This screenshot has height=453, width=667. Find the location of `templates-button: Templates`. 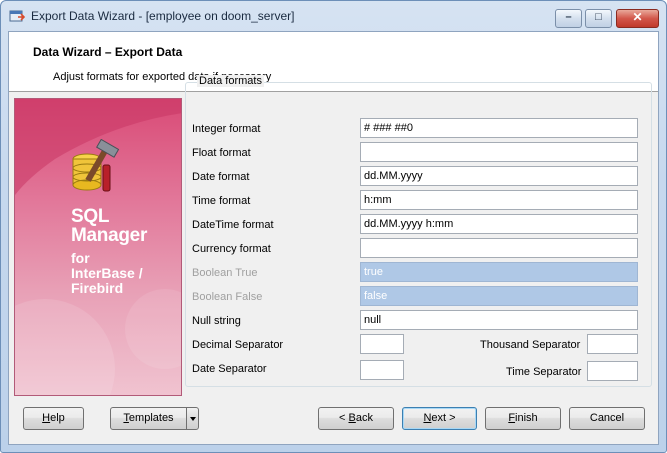

templates-button: Templates is located at coordinates (148, 418).